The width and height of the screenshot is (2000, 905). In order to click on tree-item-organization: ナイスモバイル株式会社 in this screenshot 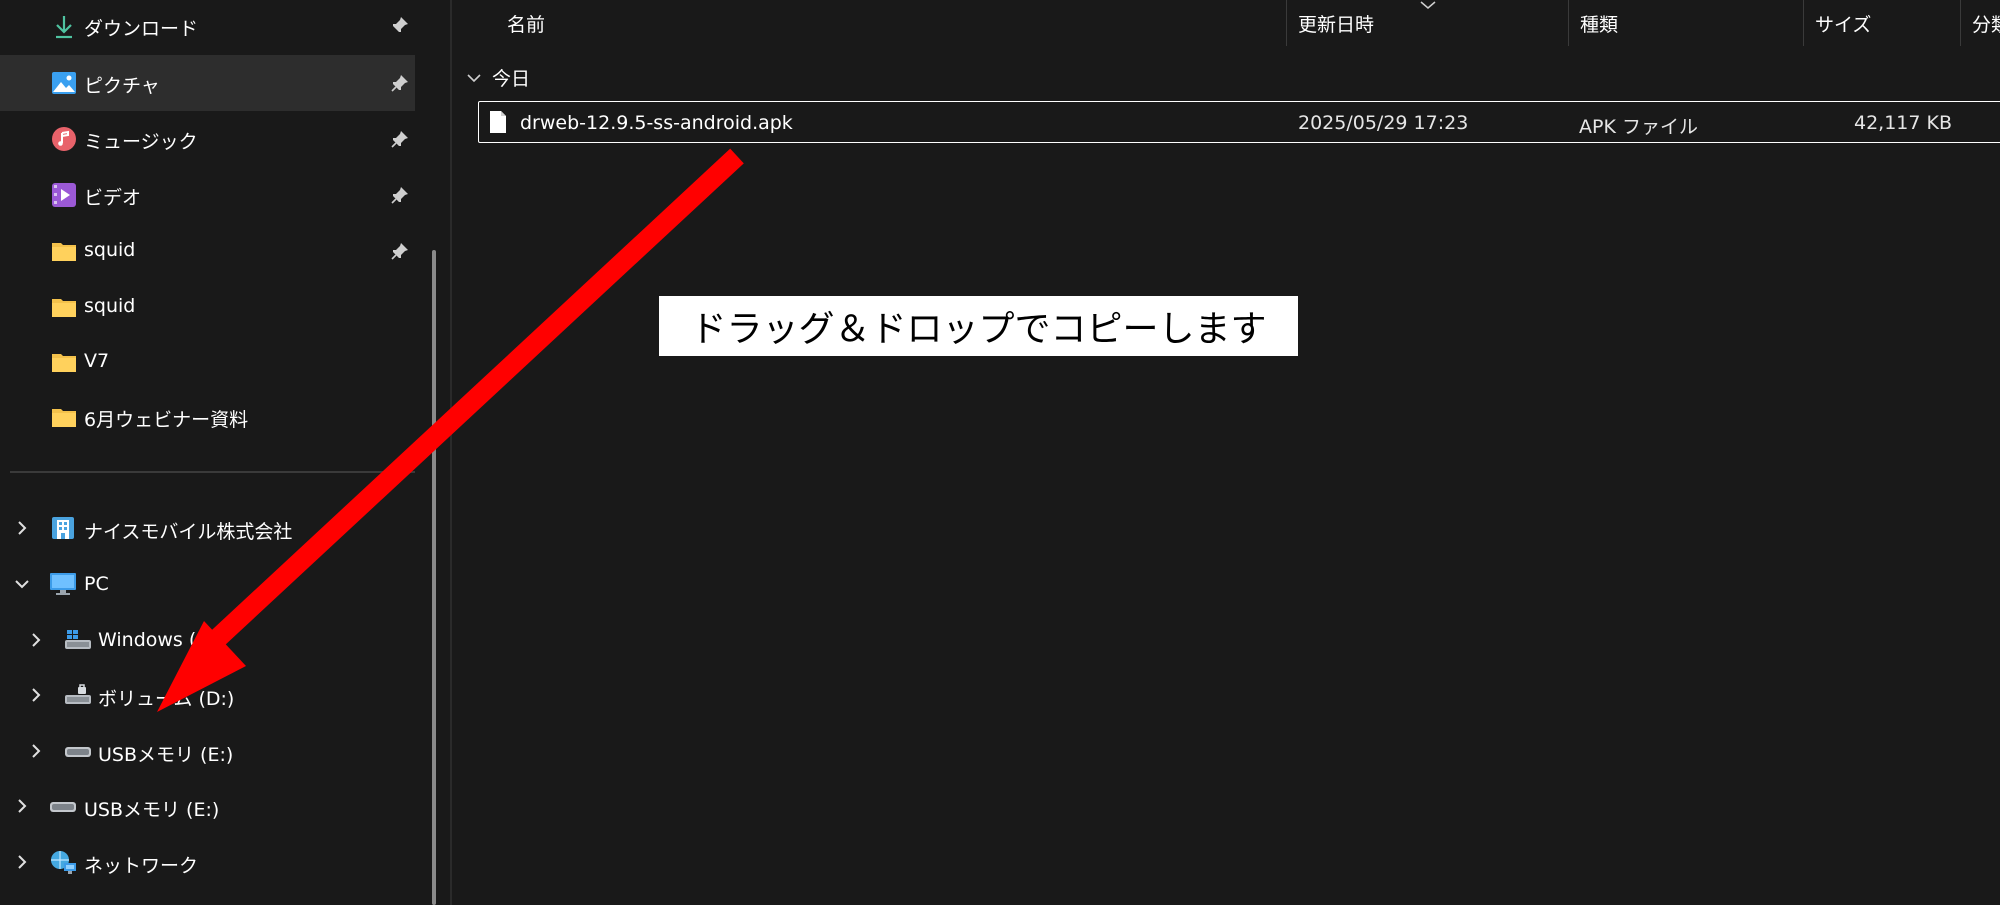, I will do `click(207, 528)`.